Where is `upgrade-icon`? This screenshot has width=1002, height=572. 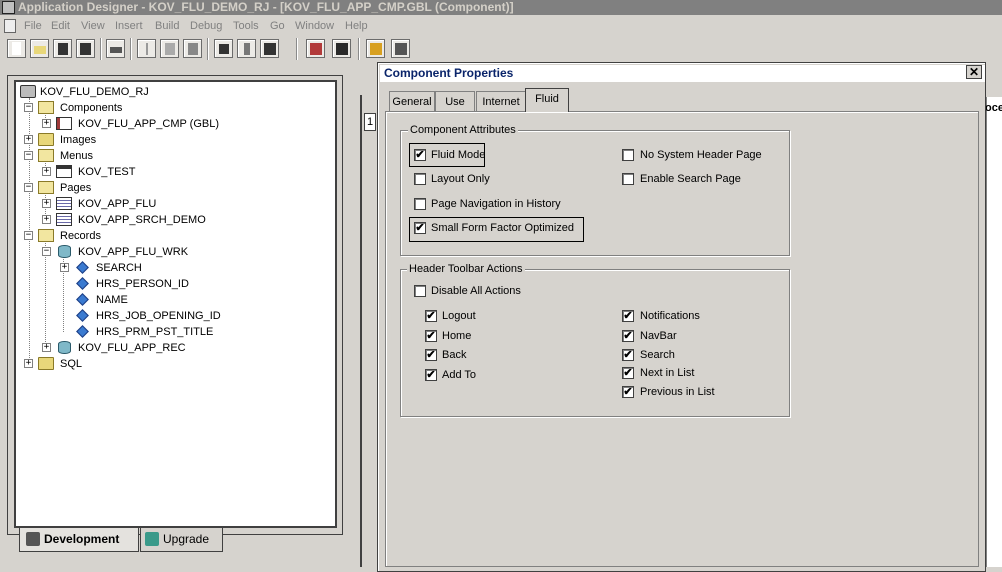
upgrade-icon is located at coordinates (152, 539).